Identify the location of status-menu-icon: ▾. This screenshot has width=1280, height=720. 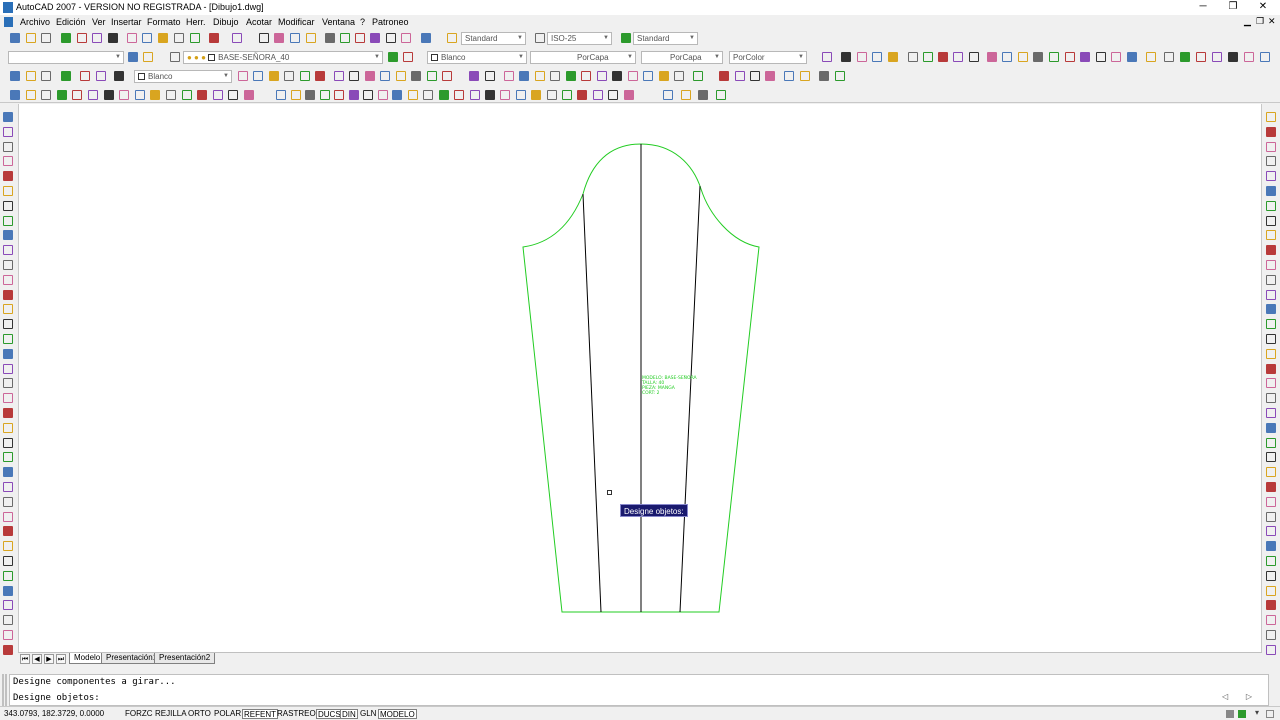
(1257, 712).